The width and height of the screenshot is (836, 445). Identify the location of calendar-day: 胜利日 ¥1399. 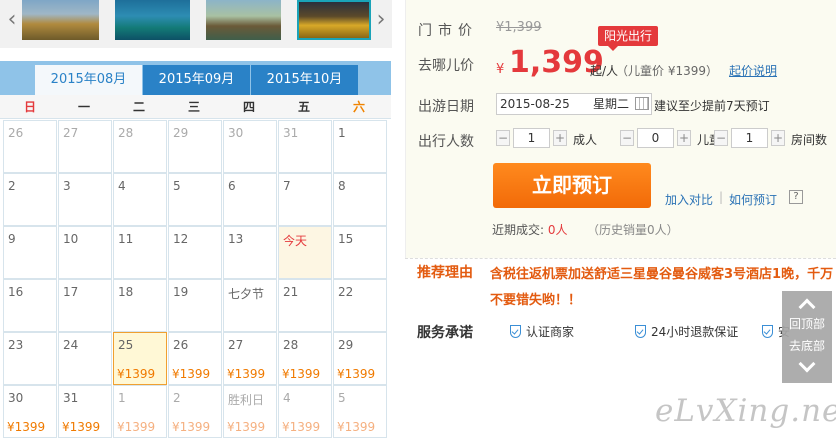
(250, 411).